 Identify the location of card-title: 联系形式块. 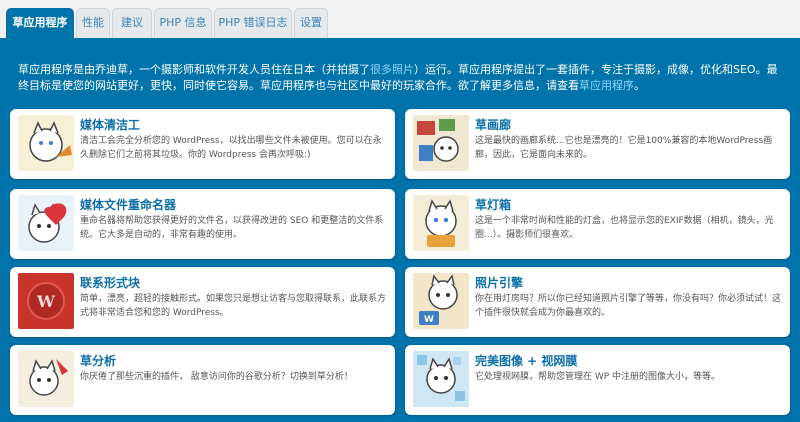
(110, 282).